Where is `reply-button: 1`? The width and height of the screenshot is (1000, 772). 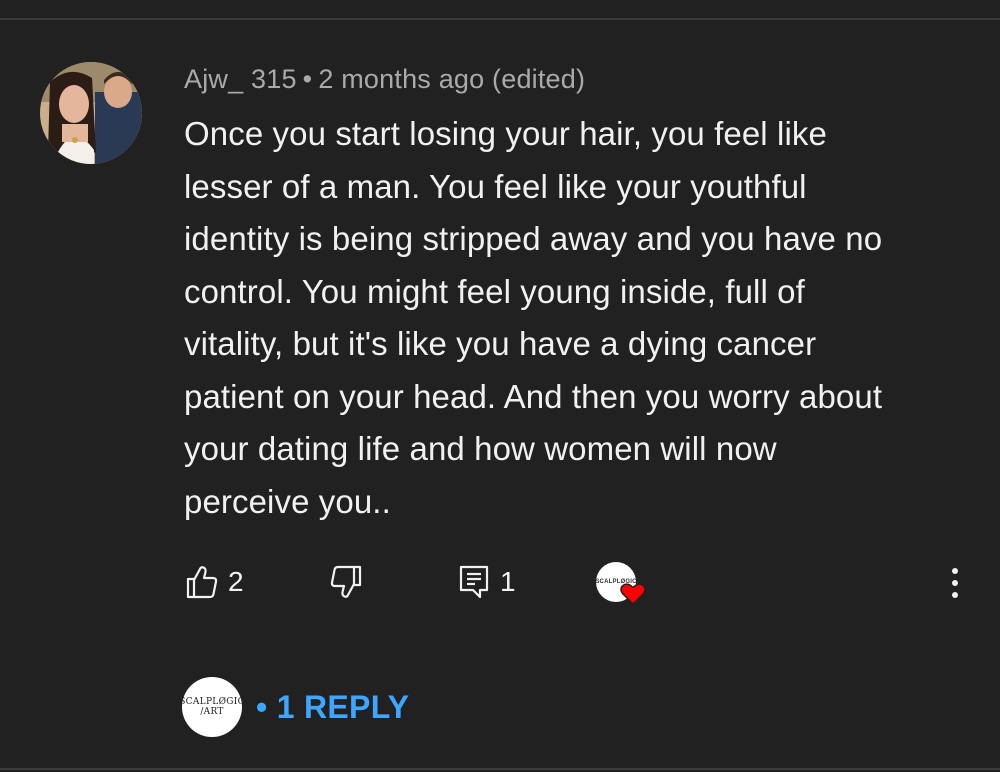 reply-button: 1 is located at coordinates (487, 582).